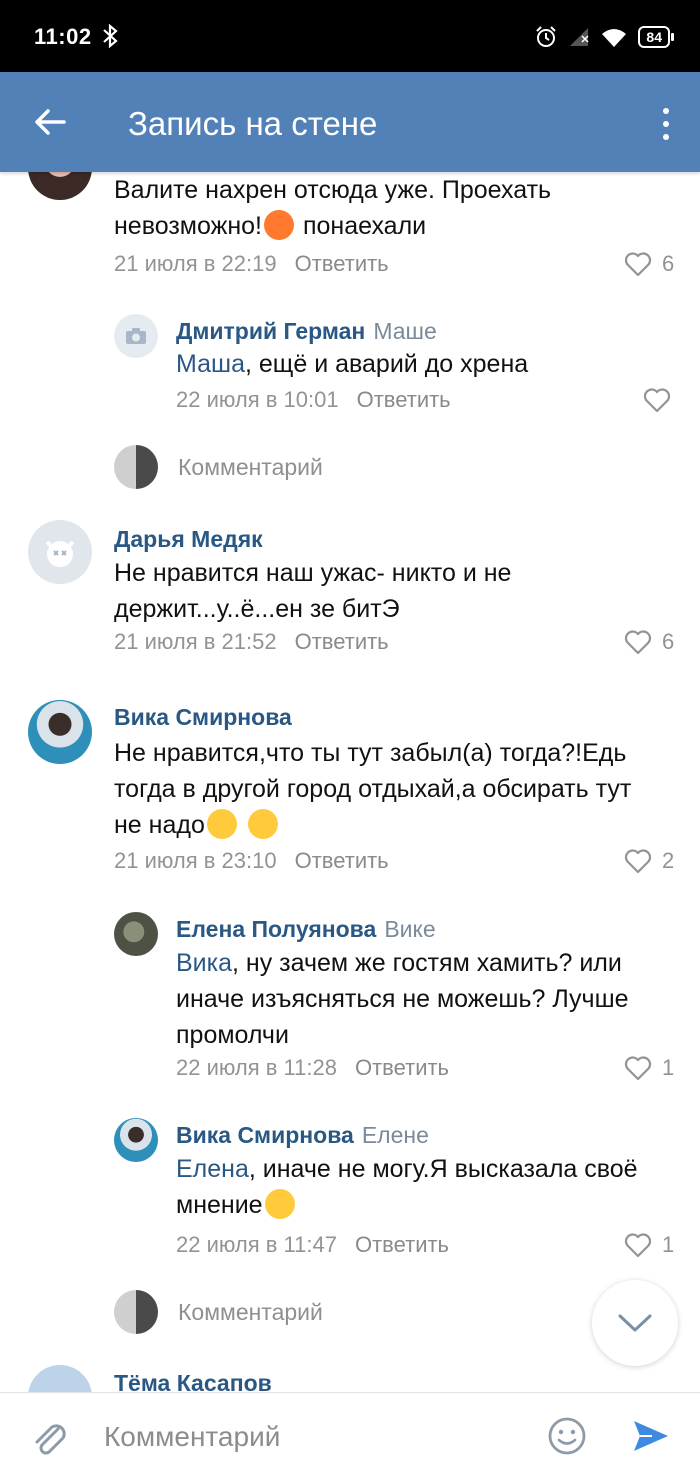  What do you see at coordinates (195, 860) in the screenshot?
I see `comment-date: 21 июля в 23:10` at bounding box center [195, 860].